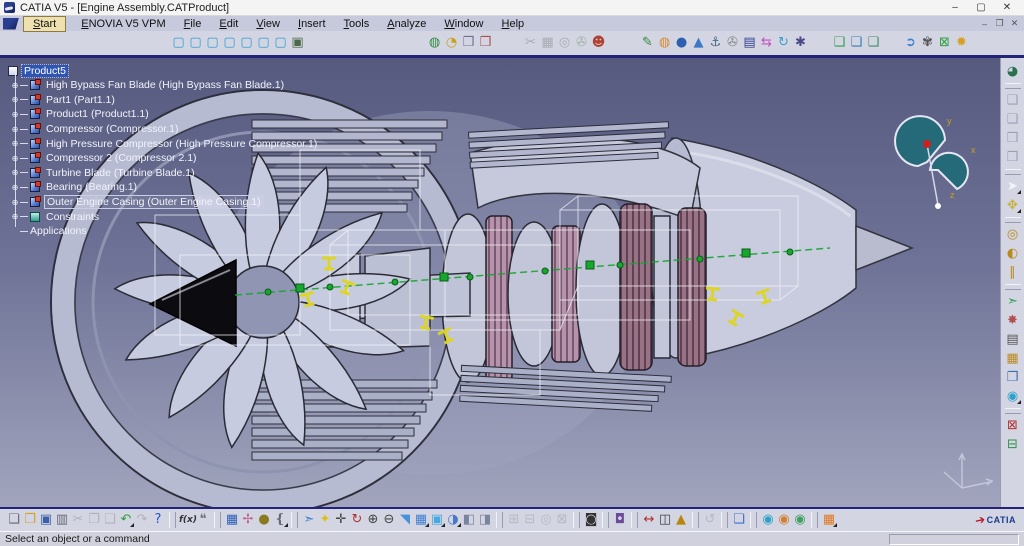 Image resolution: width=1024 pixels, height=546 pixels. What do you see at coordinates (927, 43) in the screenshot?
I see `gears-icon: ✾` at bounding box center [927, 43].